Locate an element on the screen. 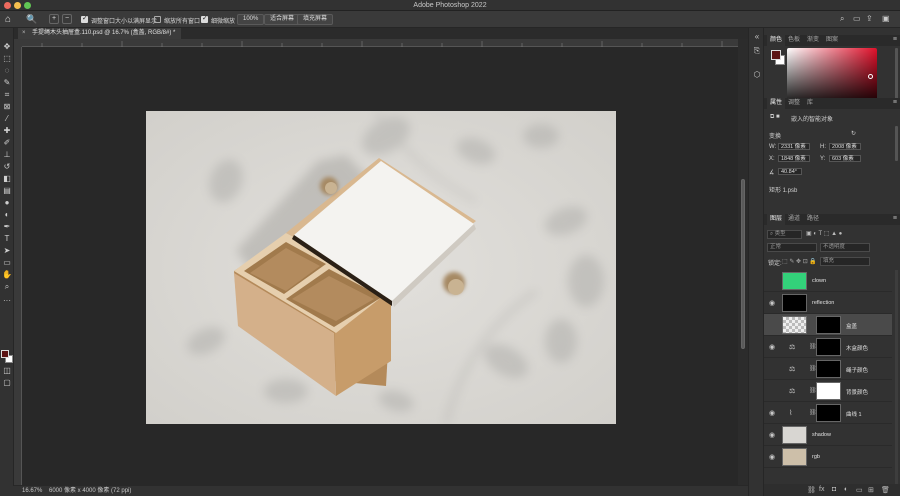 This screenshot has width=900, height=496. tab-libraries: 库 is located at coordinates (810, 103).